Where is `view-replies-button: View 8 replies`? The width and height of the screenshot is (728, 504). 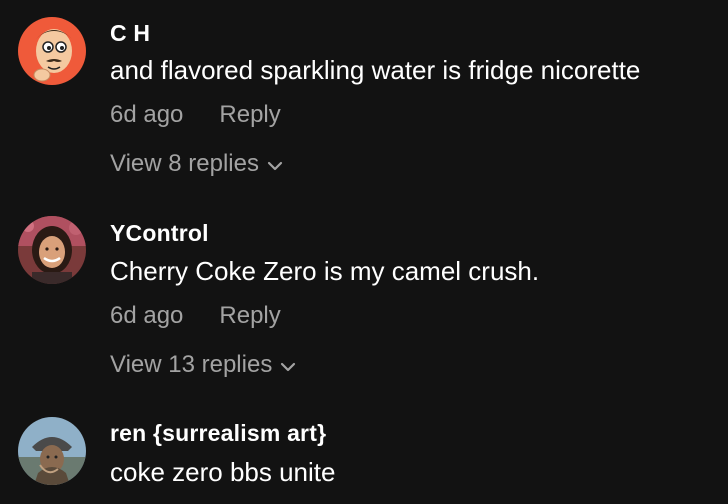
view-replies-button: View 8 replies is located at coordinates (196, 164).